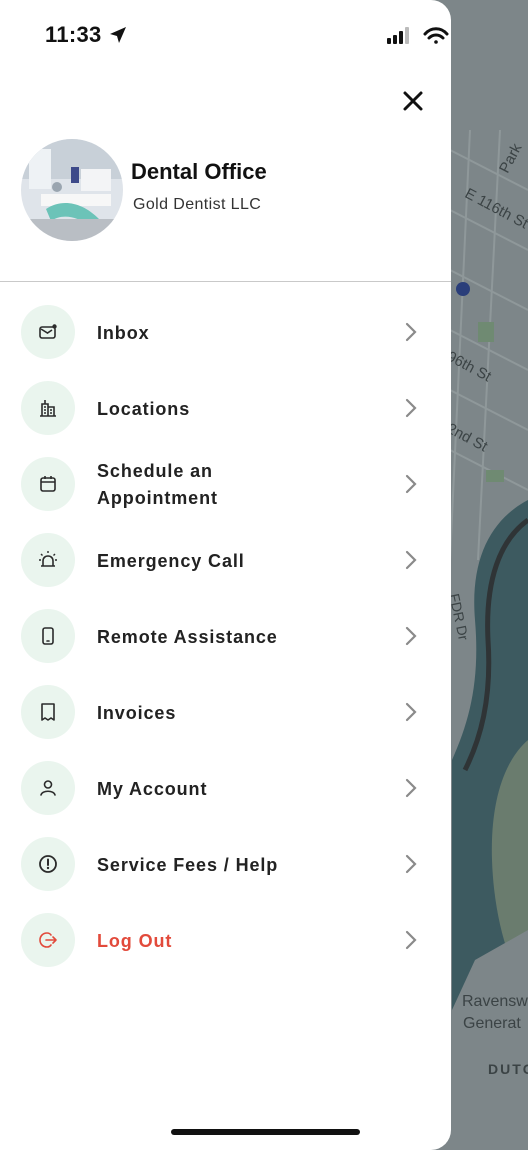 This screenshot has width=528, height=1150. I want to click on alert-circle-icon, so click(48, 864).